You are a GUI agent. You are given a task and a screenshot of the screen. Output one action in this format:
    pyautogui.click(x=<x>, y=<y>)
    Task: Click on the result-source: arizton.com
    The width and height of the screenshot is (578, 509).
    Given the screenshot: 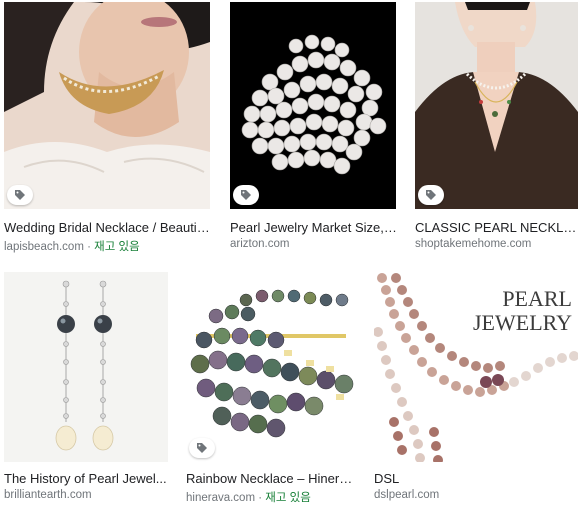 What is the action you would take?
    pyautogui.click(x=314, y=244)
    